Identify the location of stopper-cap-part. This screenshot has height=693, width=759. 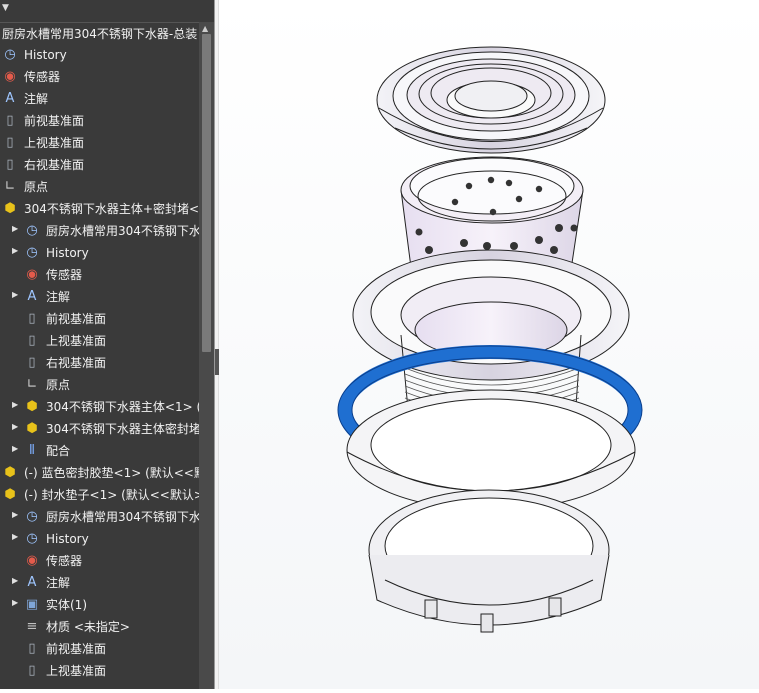
(491, 100).